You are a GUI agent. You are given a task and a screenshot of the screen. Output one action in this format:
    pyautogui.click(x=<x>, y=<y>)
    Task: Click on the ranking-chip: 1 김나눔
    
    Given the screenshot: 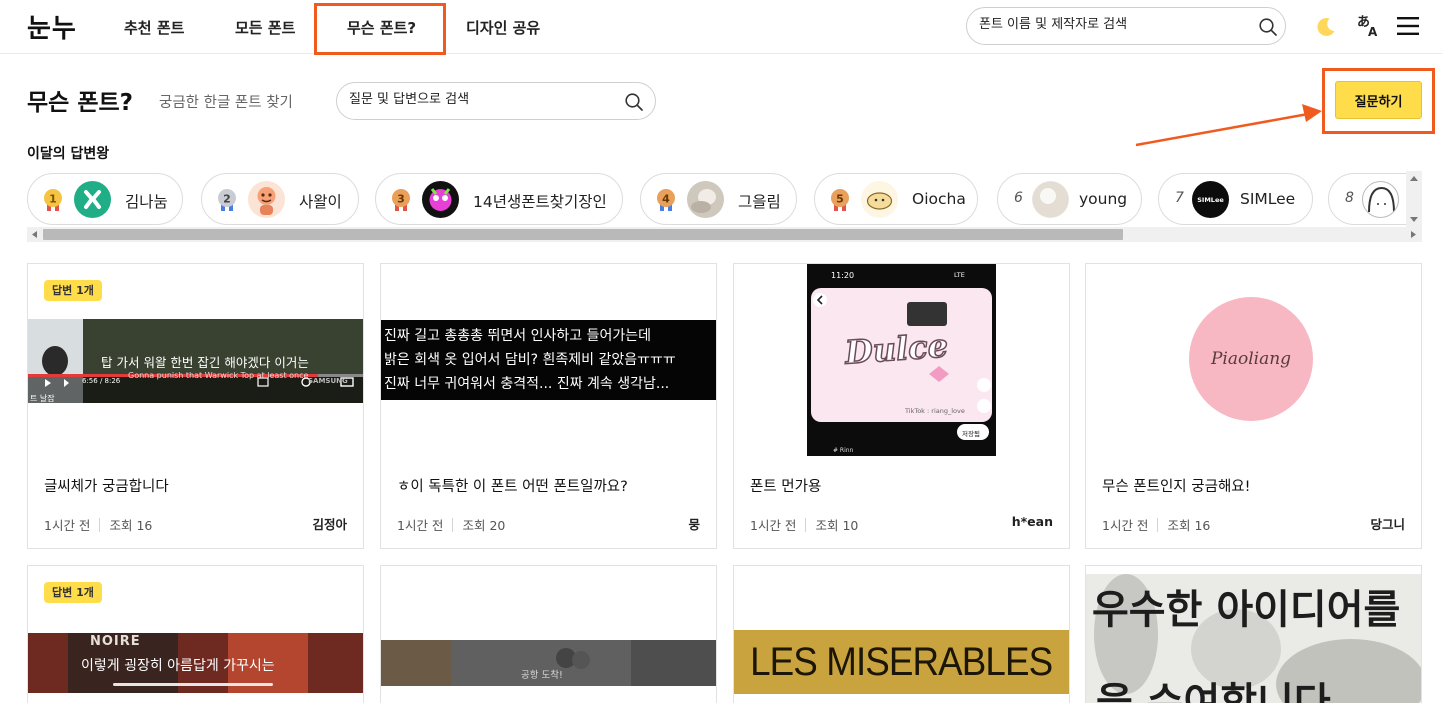 What is the action you would take?
    pyautogui.click(x=105, y=199)
    